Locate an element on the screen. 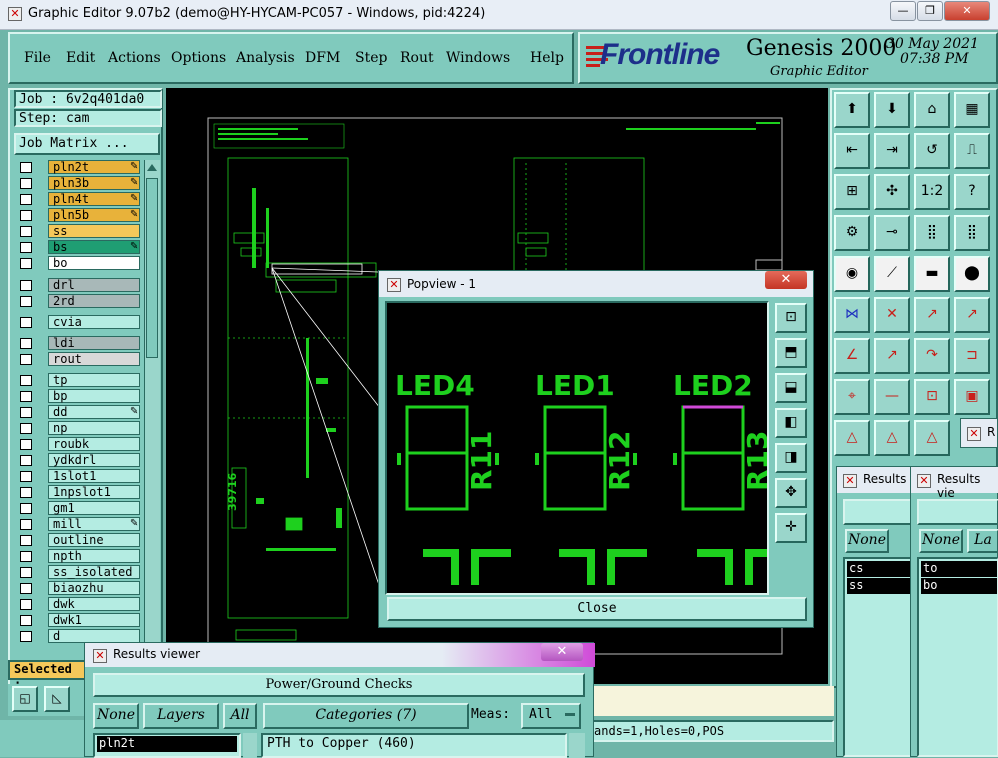 This screenshot has width=998, height=758. menu-windows: Windows is located at coordinates (478, 58).